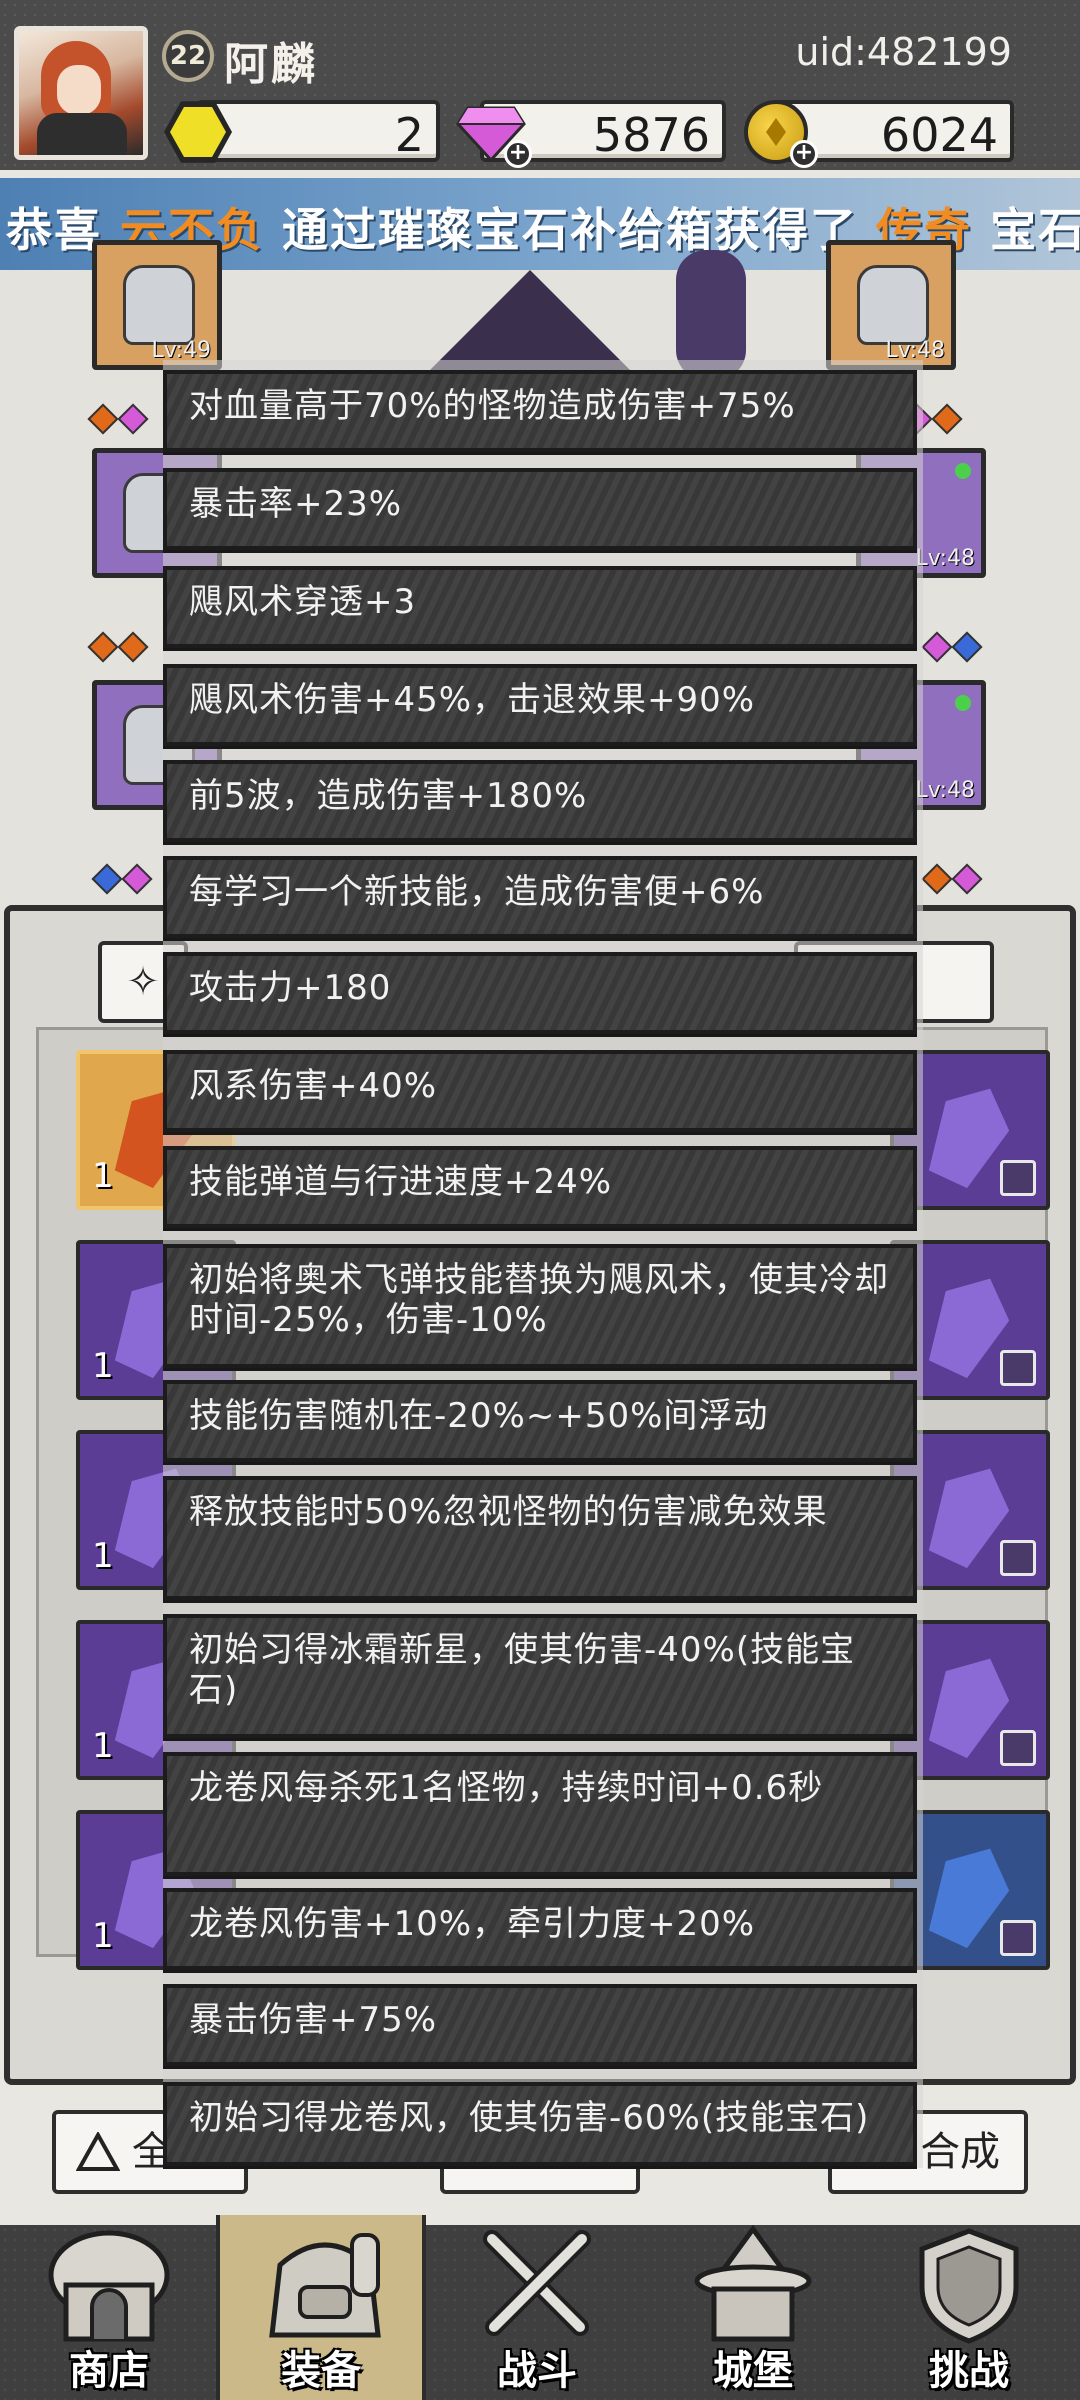  What do you see at coordinates (518, 154) in the screenshot?
I see `diamond-add-button: +` at bounding box center [518, 154].